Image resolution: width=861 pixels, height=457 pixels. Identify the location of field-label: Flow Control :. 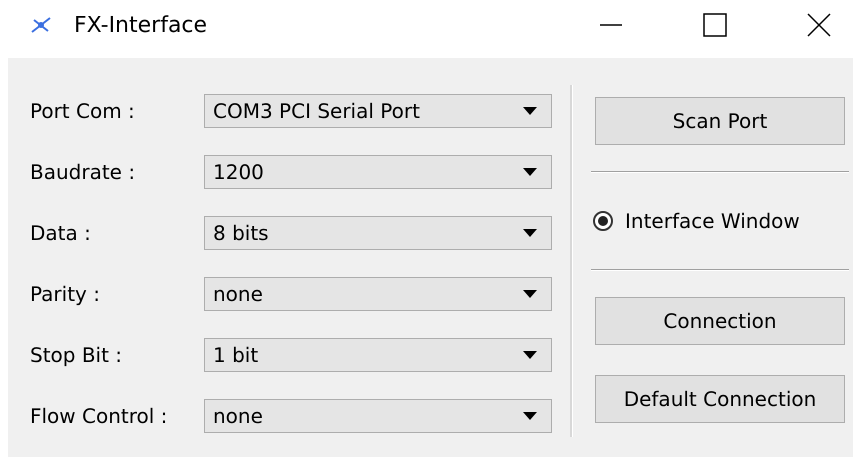
(99, 416).